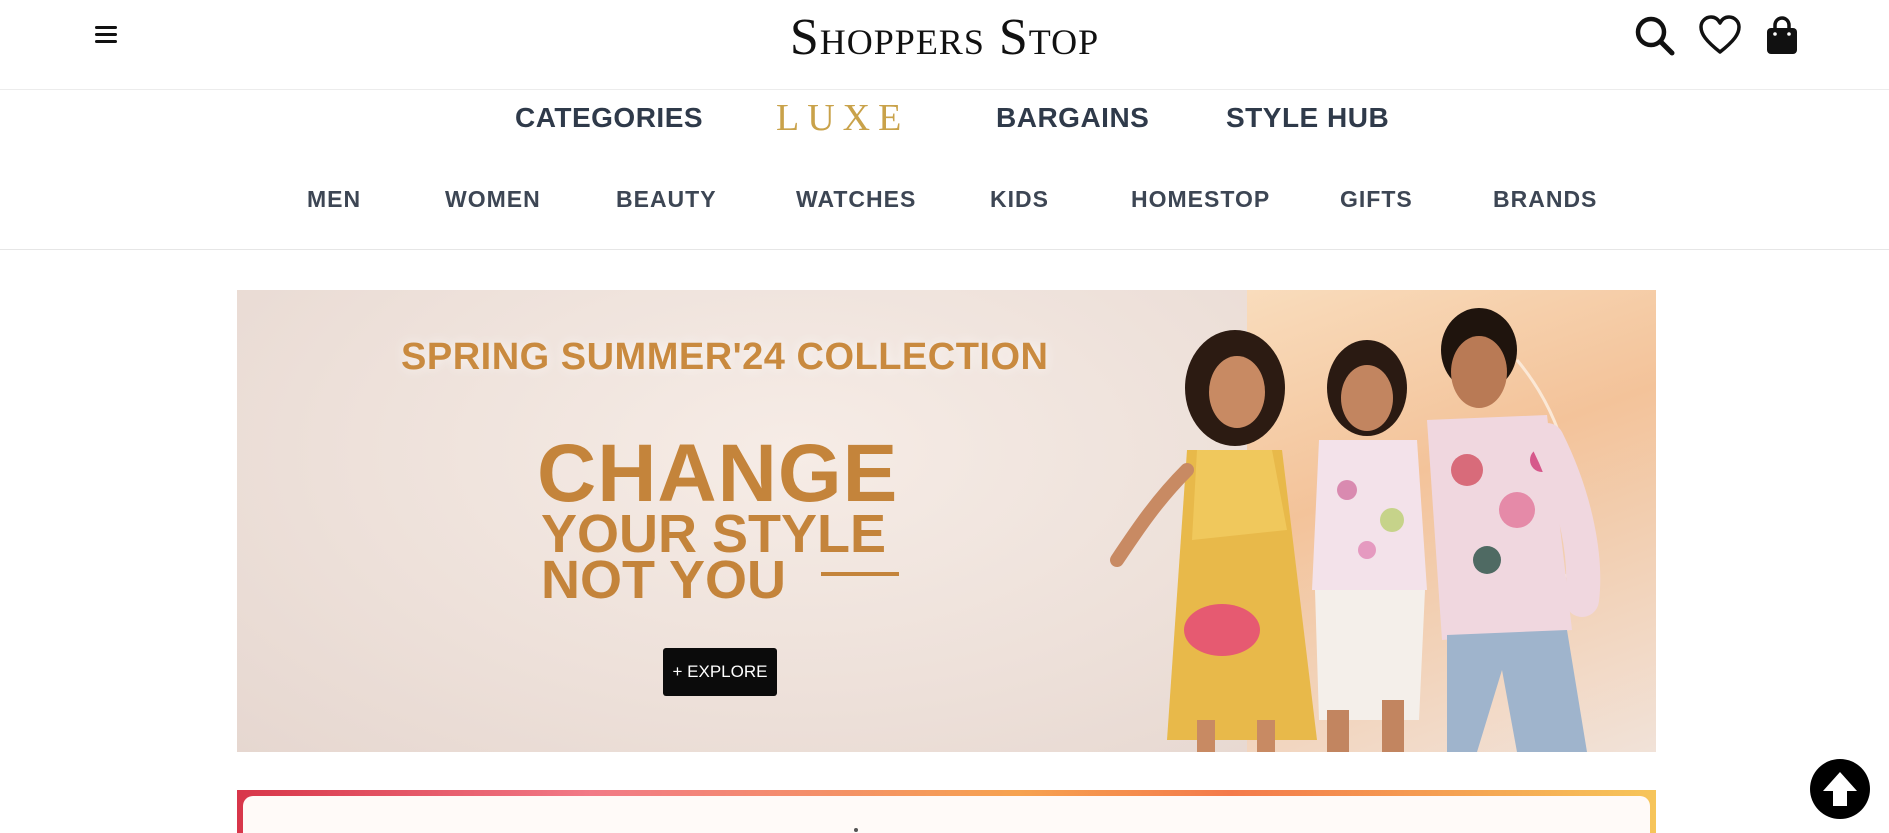  What do you see at coordinates (493, 199) in the screenshot?
I see `category-women: WOMEN` at bounding box center [493, 199].